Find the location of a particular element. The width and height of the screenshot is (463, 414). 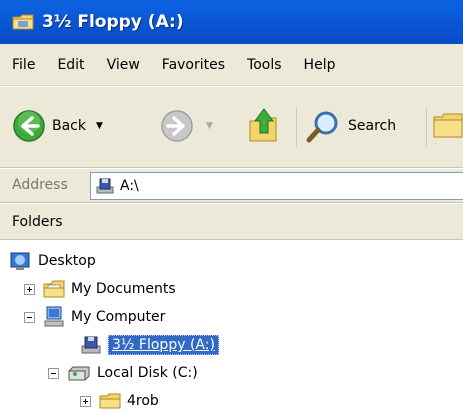

menu-file: File is located at coordinates (23, 65).